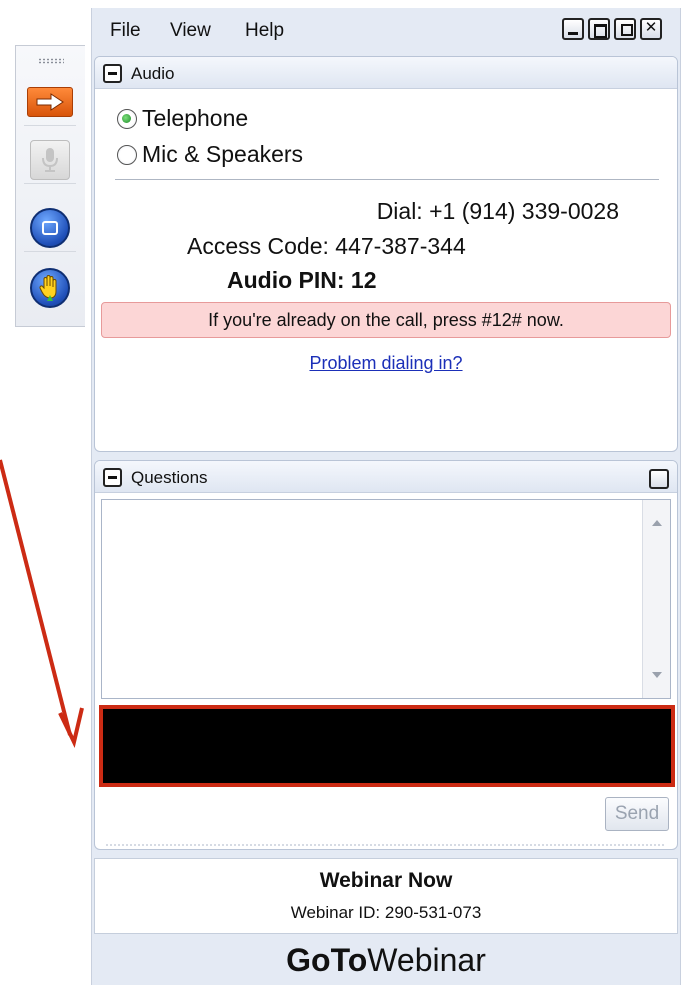 This screenshot has width=685, height=985. Describe the element at coordinates (386, 73) in the screenshot. I see `audio-pane-header: Audio` at that location.